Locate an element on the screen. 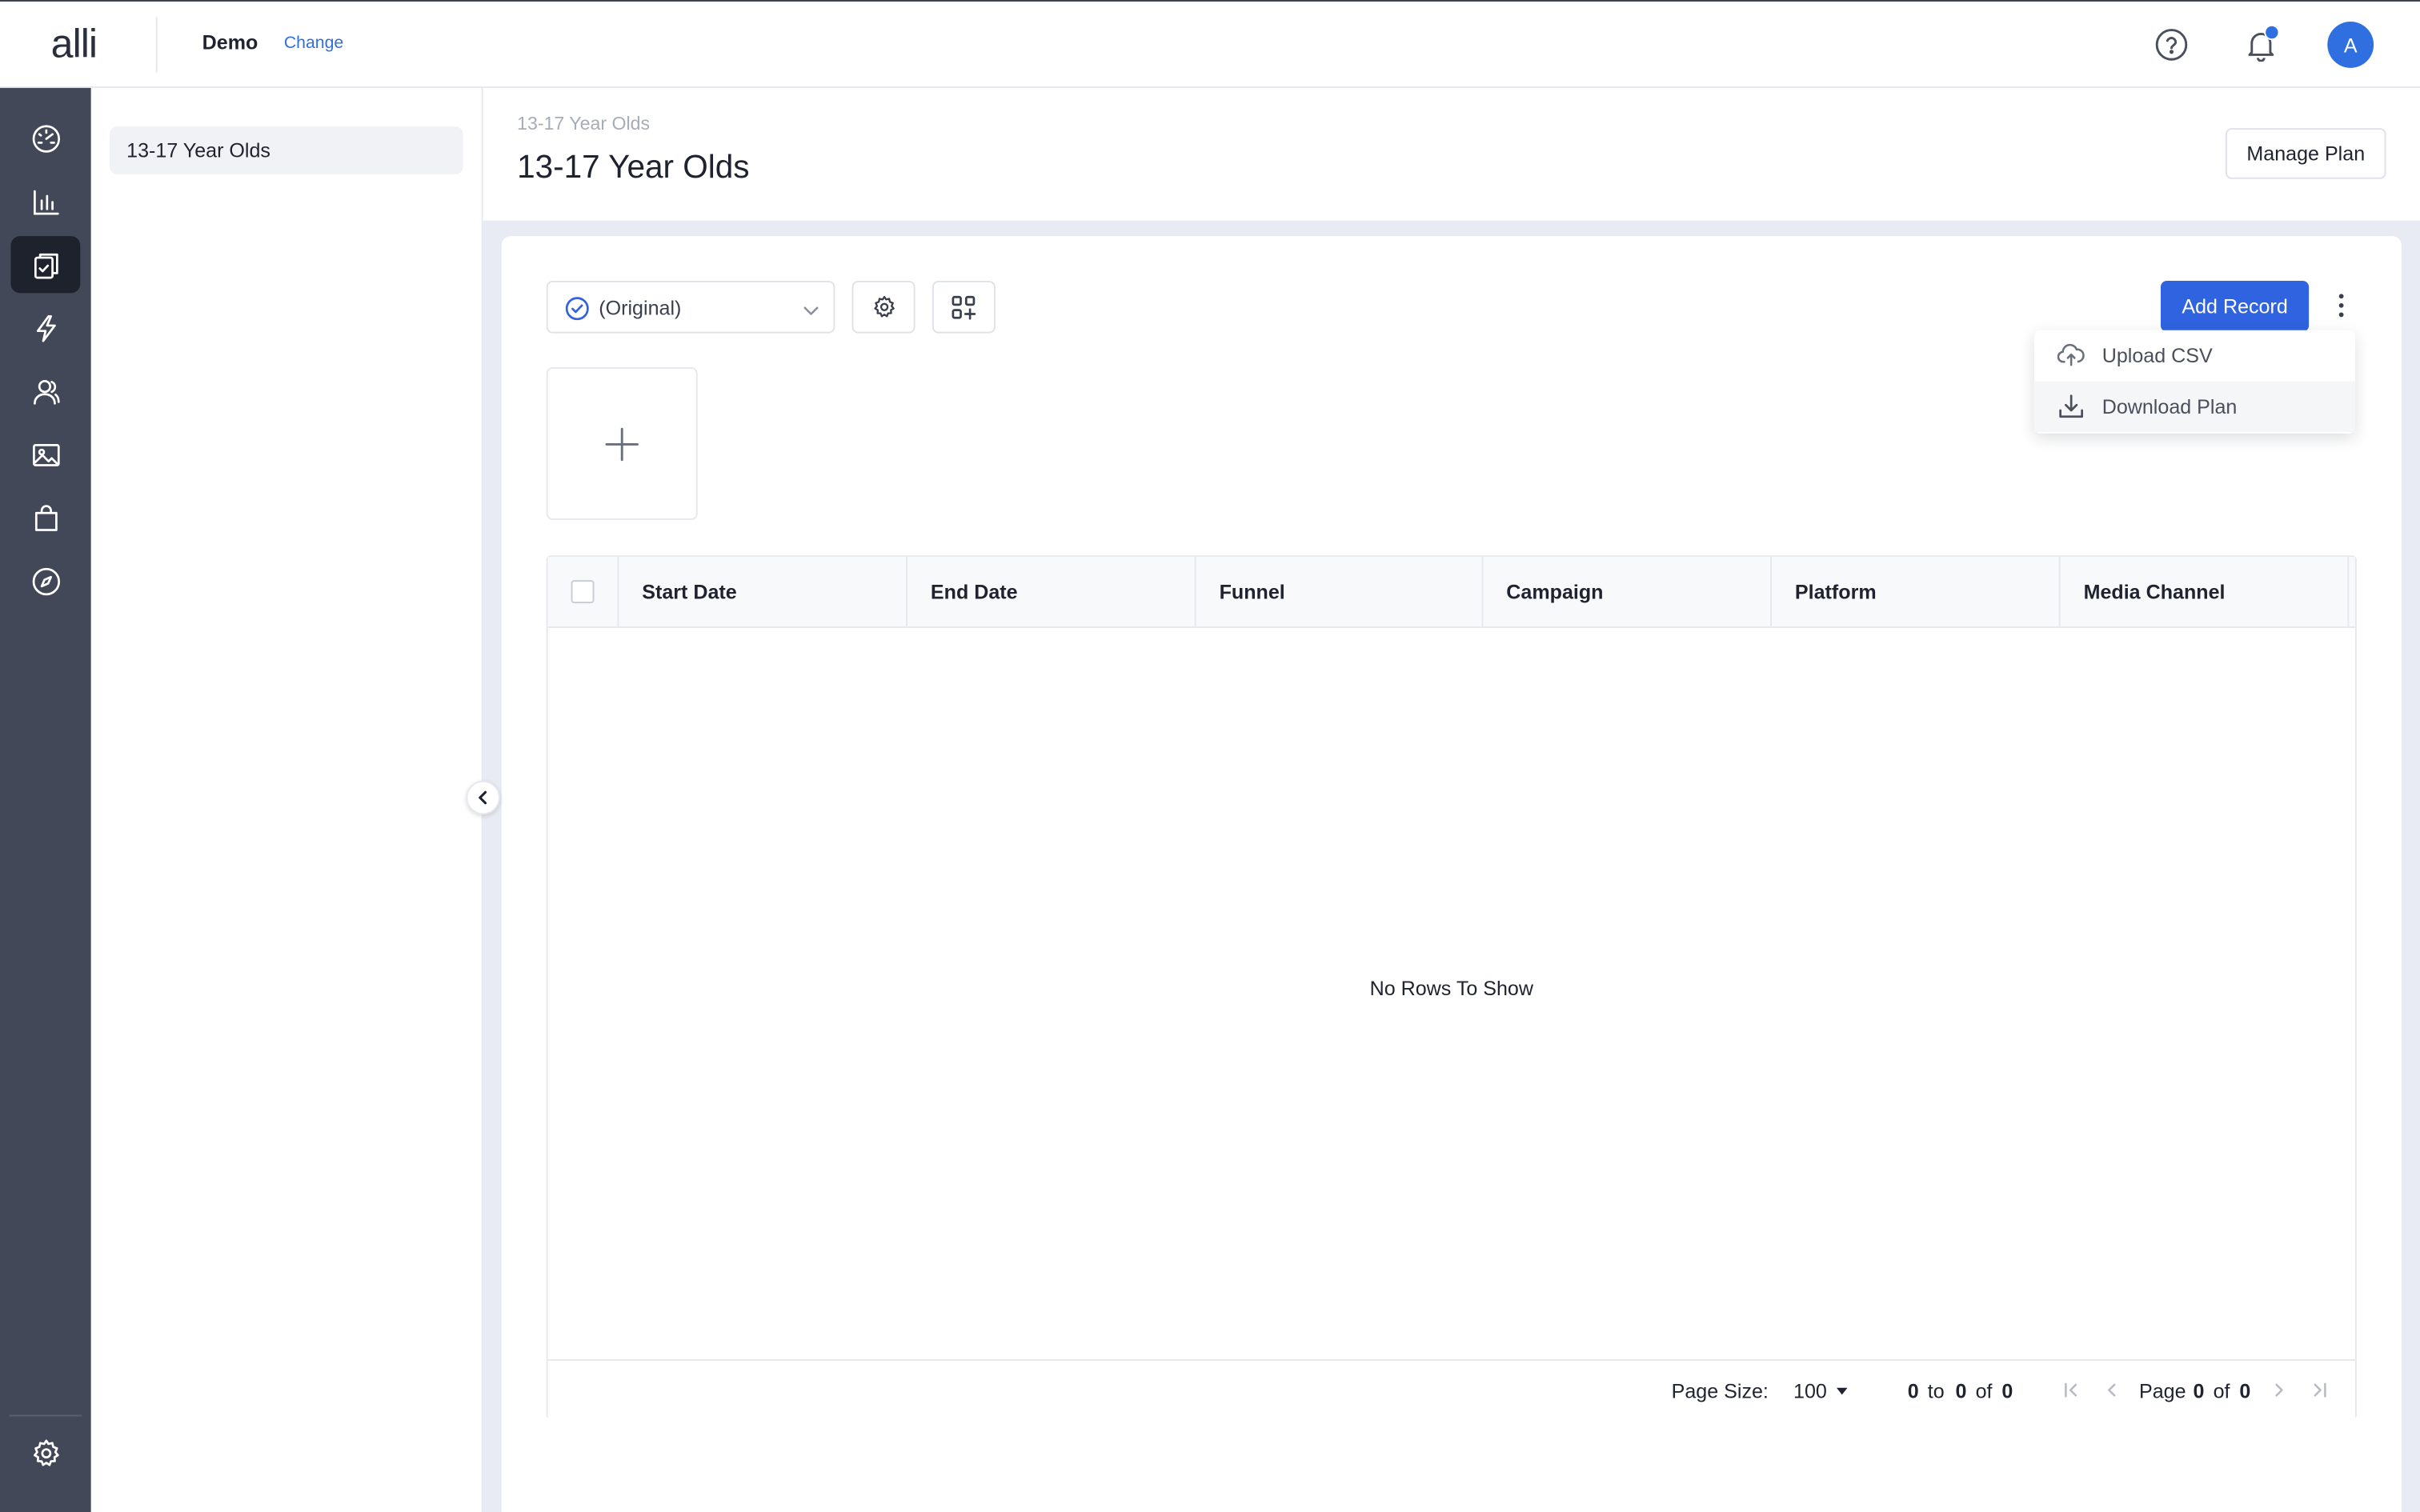 The image size is (2420, 1512). sidebar-item-13-17-year-olds: 13-17 Year Olds is located at coordinates (286, 150).